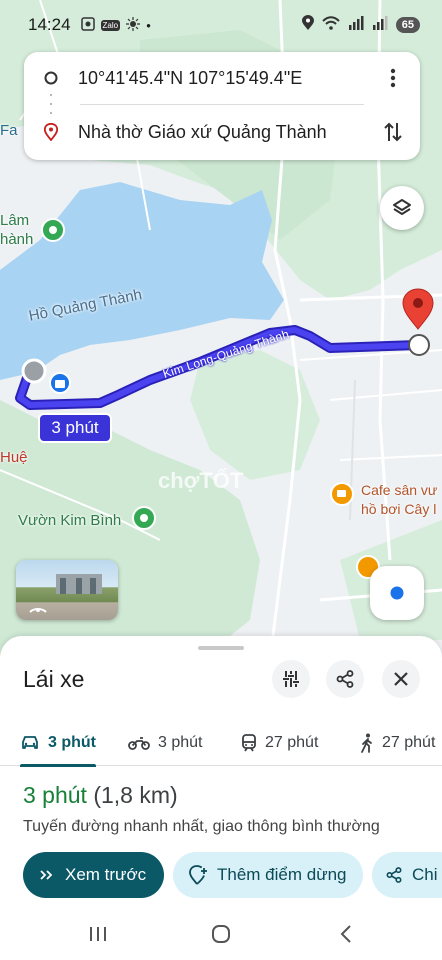 The width and height of the screenshot is (442, 960). Describe the element at coordinates (407, 25) in the screenshot. I see `battery-indicator: 65` at that location.